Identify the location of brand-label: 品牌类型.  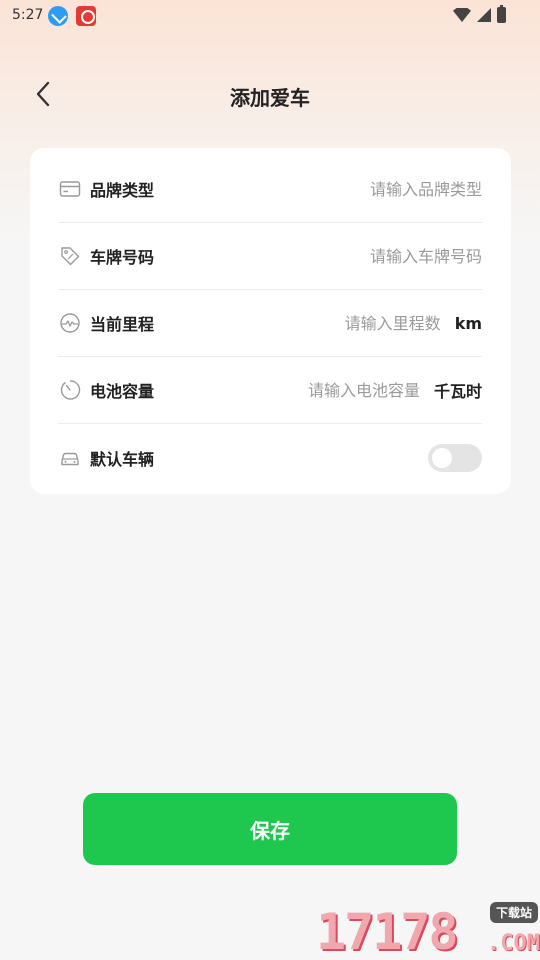
(122, 190).